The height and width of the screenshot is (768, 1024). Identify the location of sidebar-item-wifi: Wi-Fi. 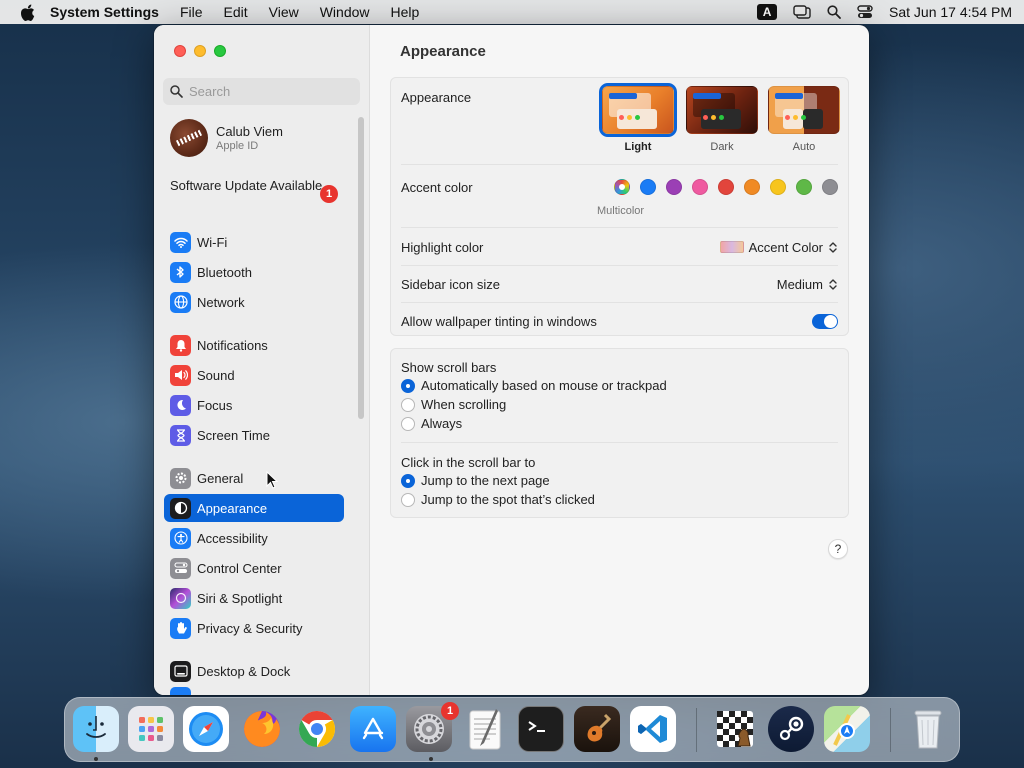
(254, 242).